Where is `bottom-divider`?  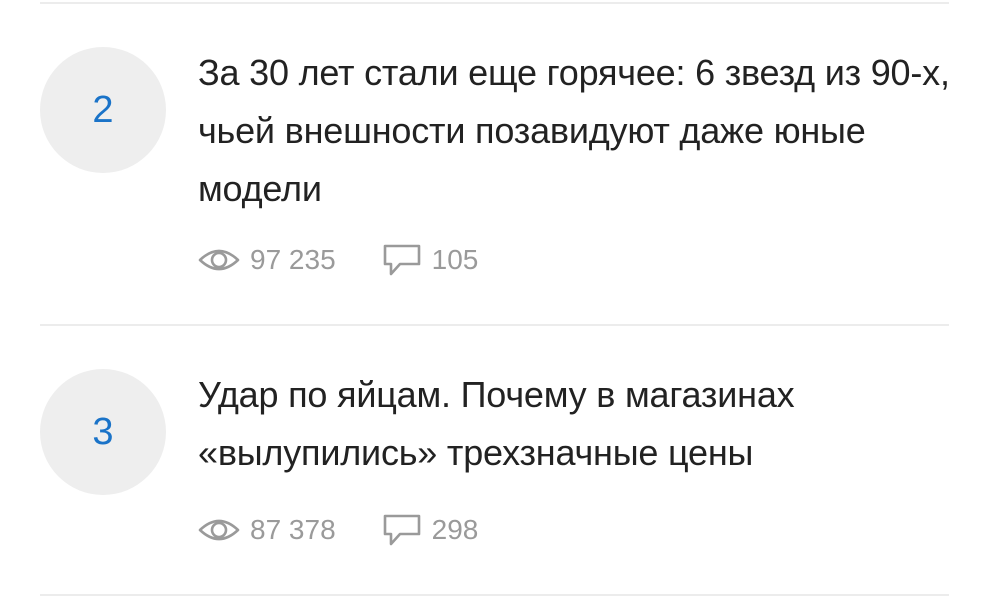
bottom-divider is located at coordinates (494, 595).